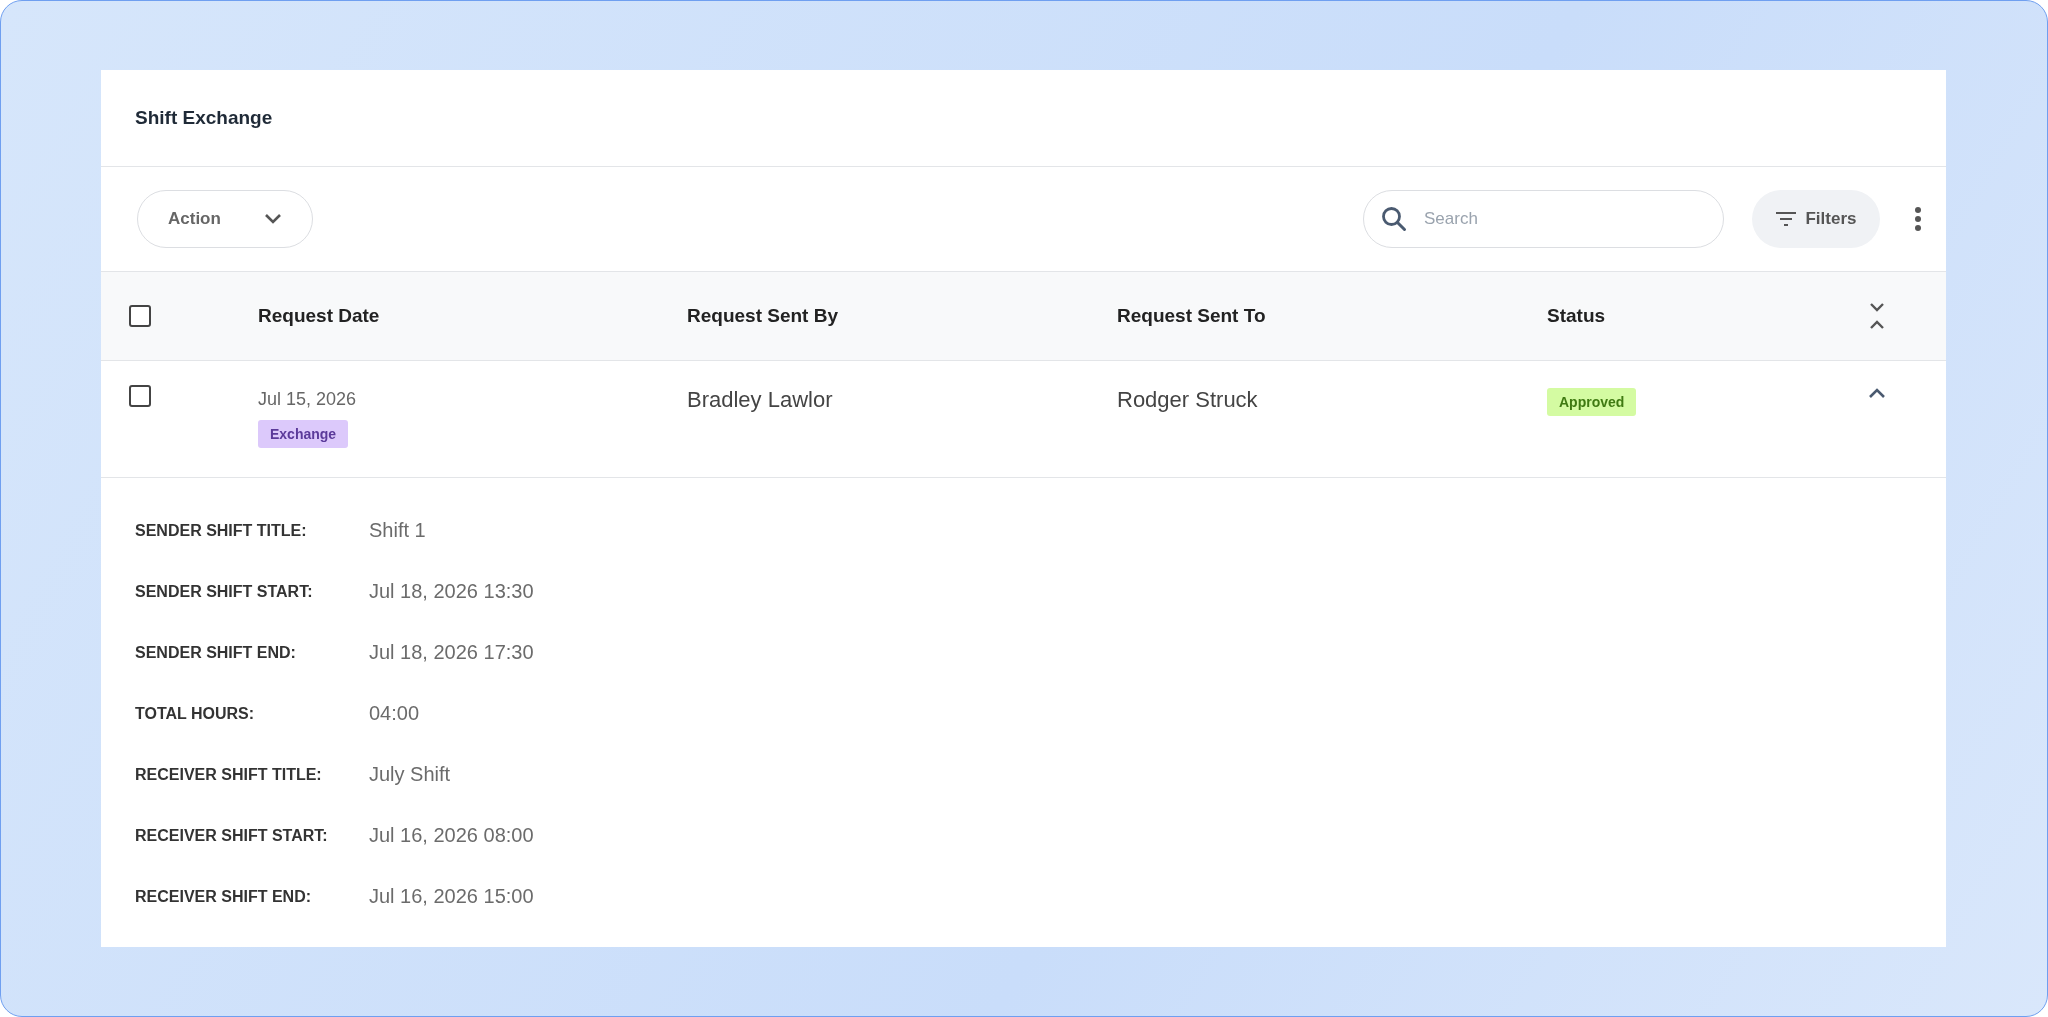 The image size is (2048, 1017). I want to click on column-header: Request Date, so click(319, 316).